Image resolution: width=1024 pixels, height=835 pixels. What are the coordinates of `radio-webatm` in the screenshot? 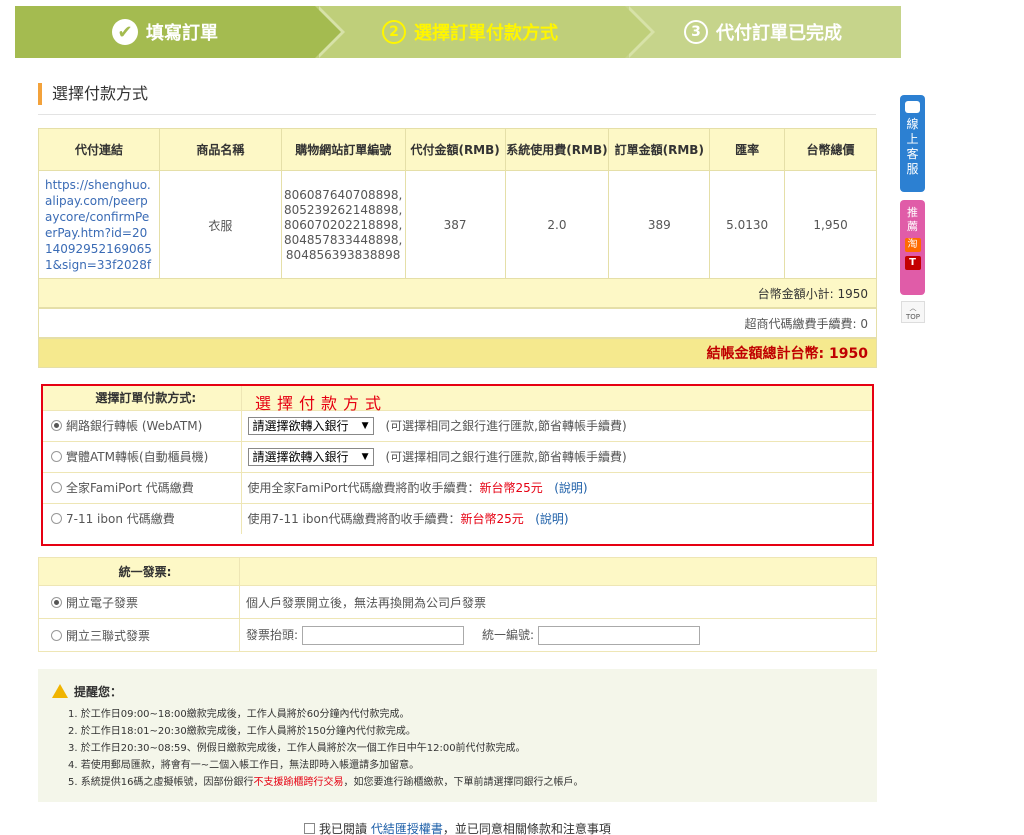 It's located at (56, 425).